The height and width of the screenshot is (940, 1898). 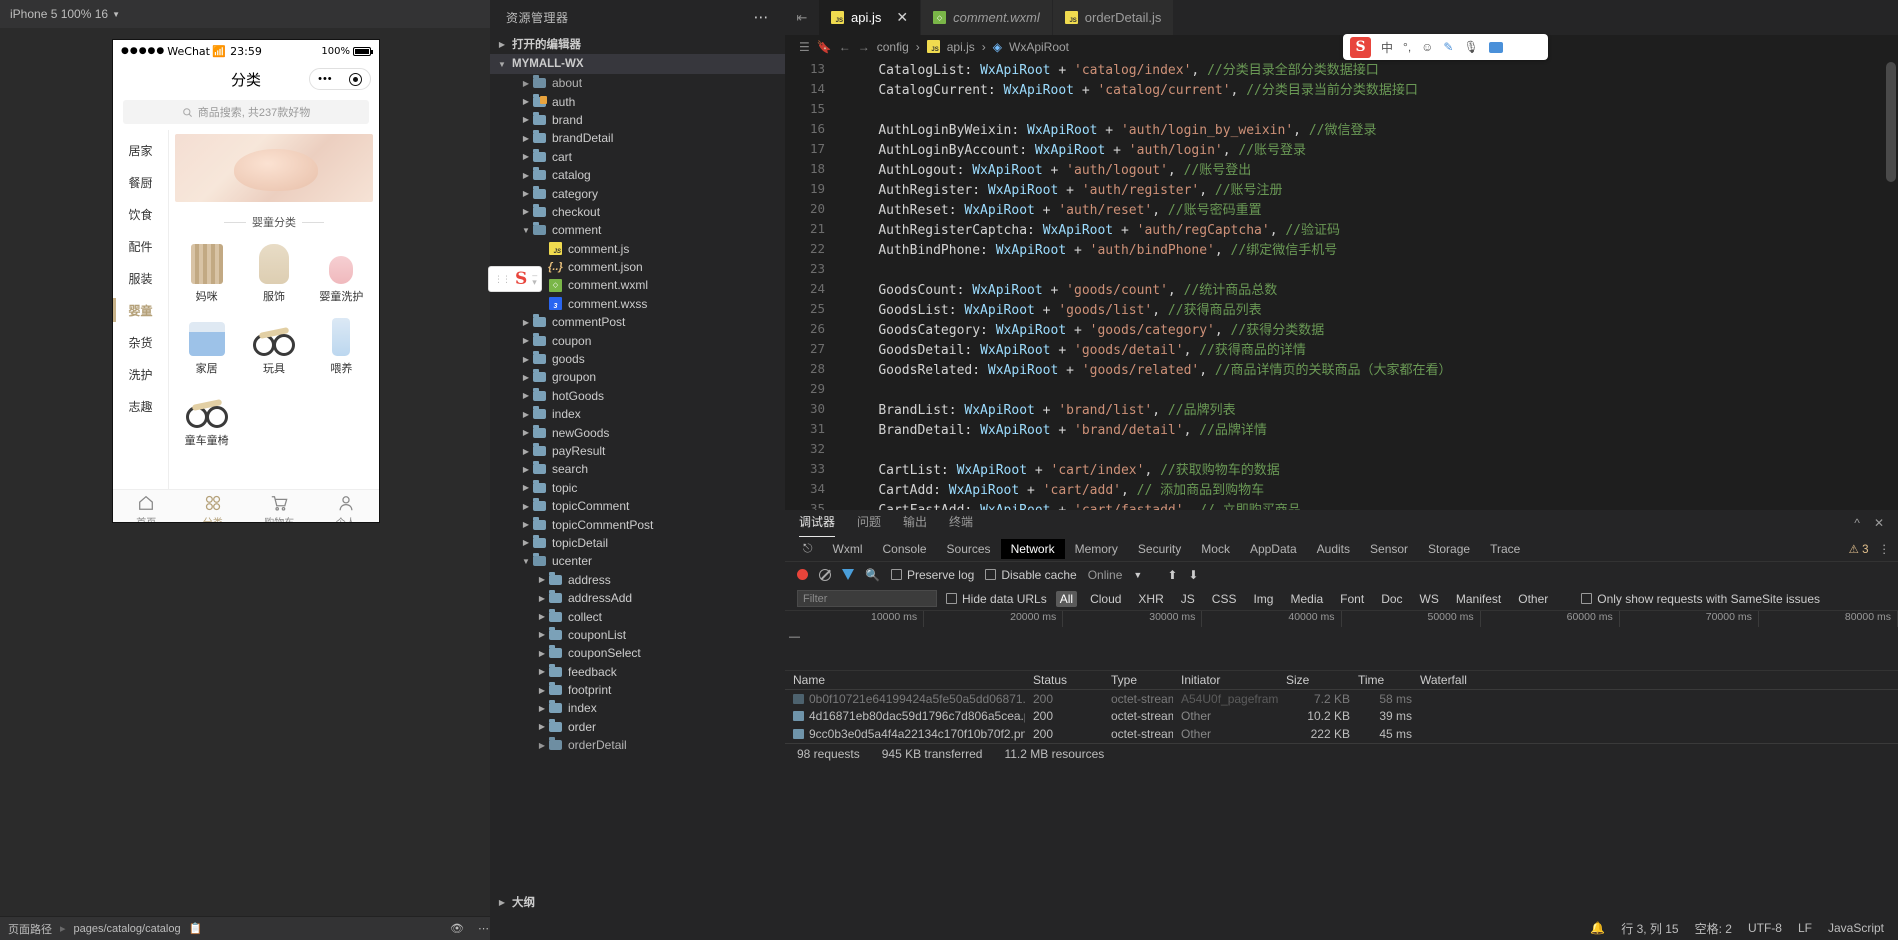 What do you see at coordinates (355, 79) in the screenshot?
I see `close-capsule-icon` at bounding box center [355, 79].